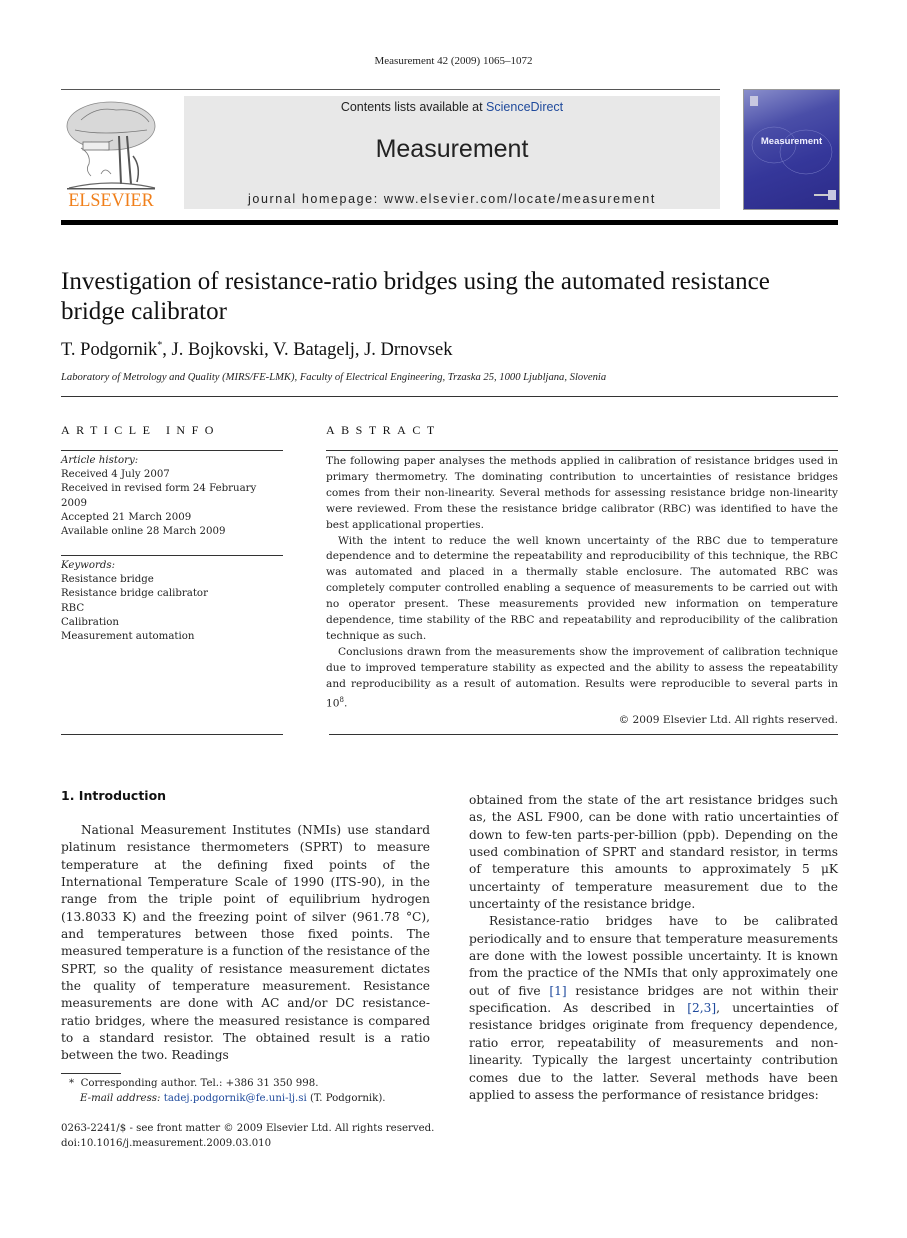 This screenshot has height=1238, width=907. I want to click on abstract-bottom-rule, so click(583, 734).